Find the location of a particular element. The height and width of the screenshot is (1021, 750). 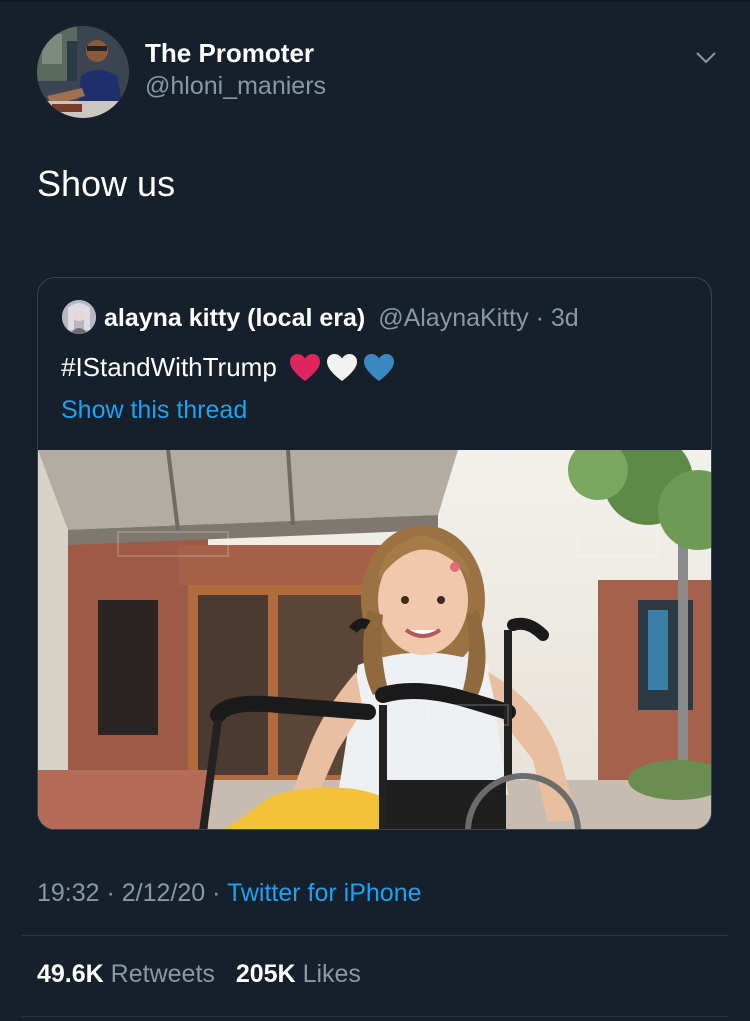

emoji-hearts is located at coordinates (342, 368).